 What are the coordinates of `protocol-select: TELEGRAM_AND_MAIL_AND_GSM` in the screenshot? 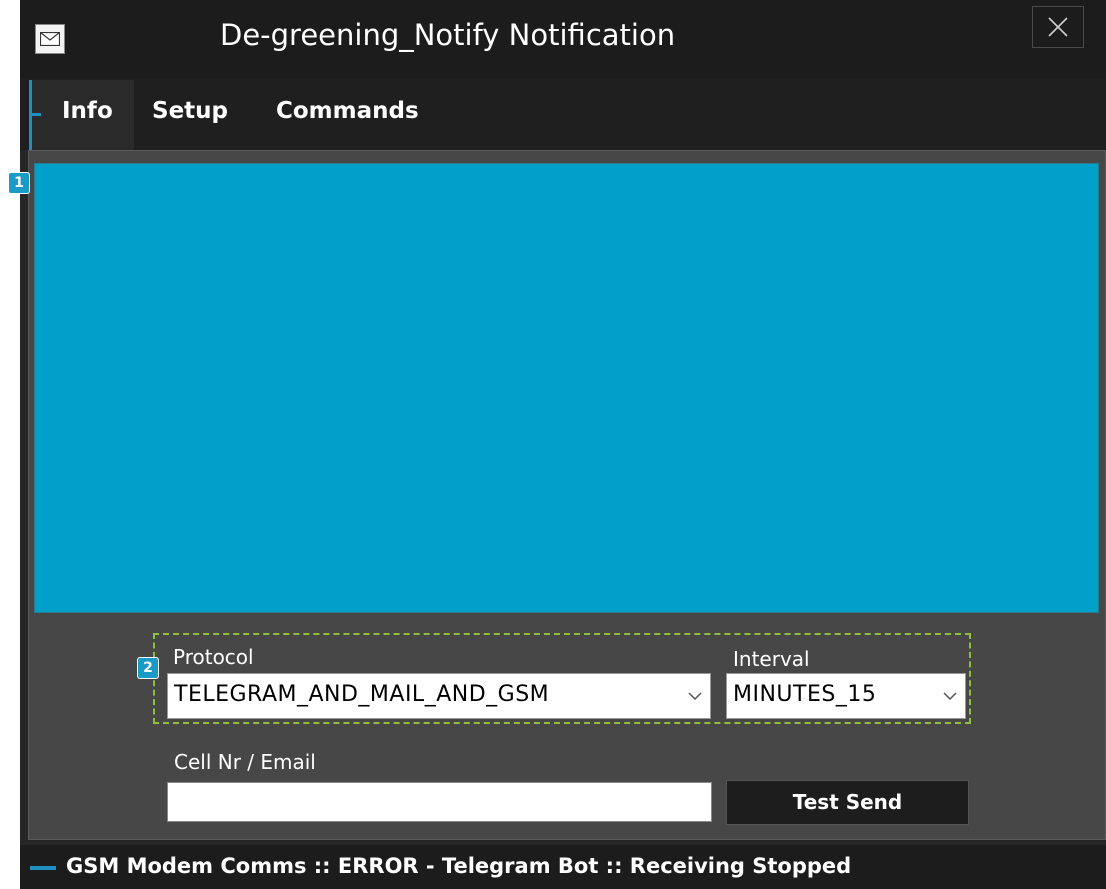 It's located at (439, 696).